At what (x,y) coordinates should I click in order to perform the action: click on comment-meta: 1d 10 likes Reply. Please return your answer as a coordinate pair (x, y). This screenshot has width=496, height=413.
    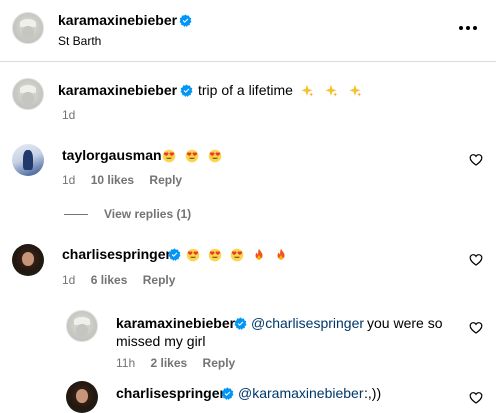
    Looking at the image, I should click on (122, 180).